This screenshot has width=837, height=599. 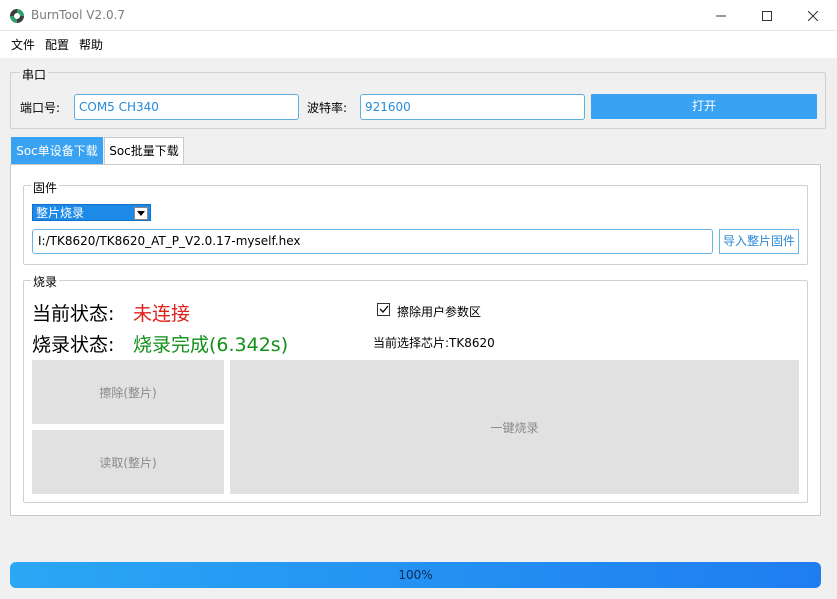 I want to click on menu-config: 配置, so click(x=57, y=44).